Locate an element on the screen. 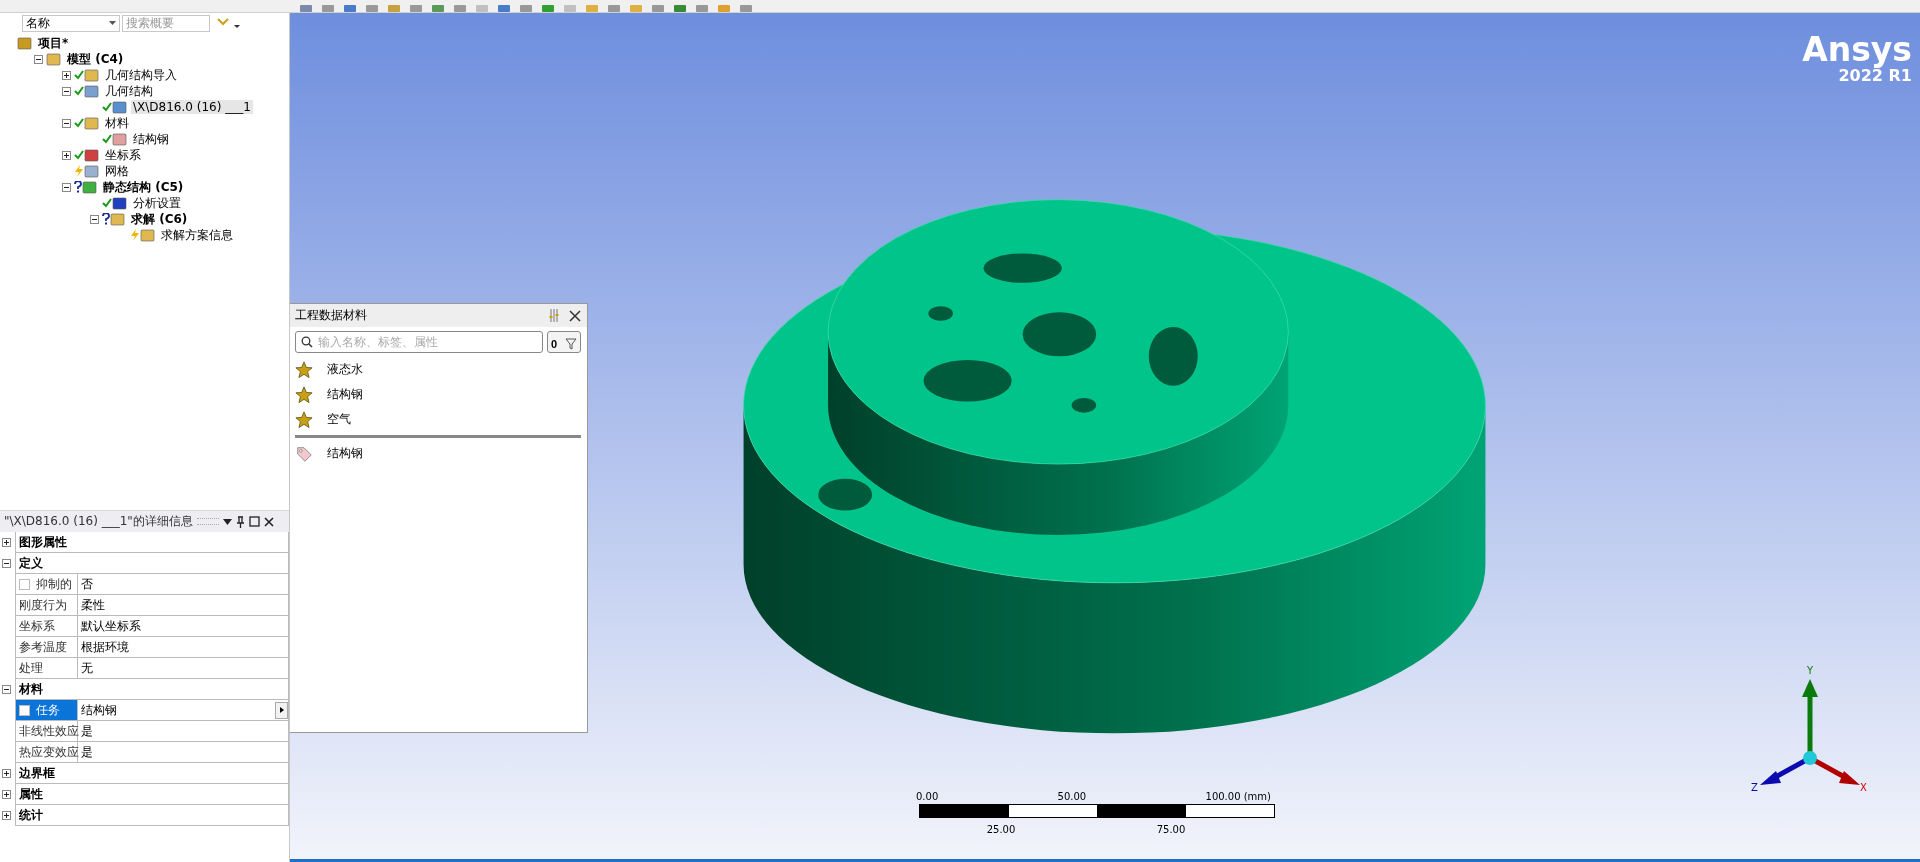 This screenshot has height=862, width=1920. tree-item: 几何结构导入 is located at coordinates (141, 75).